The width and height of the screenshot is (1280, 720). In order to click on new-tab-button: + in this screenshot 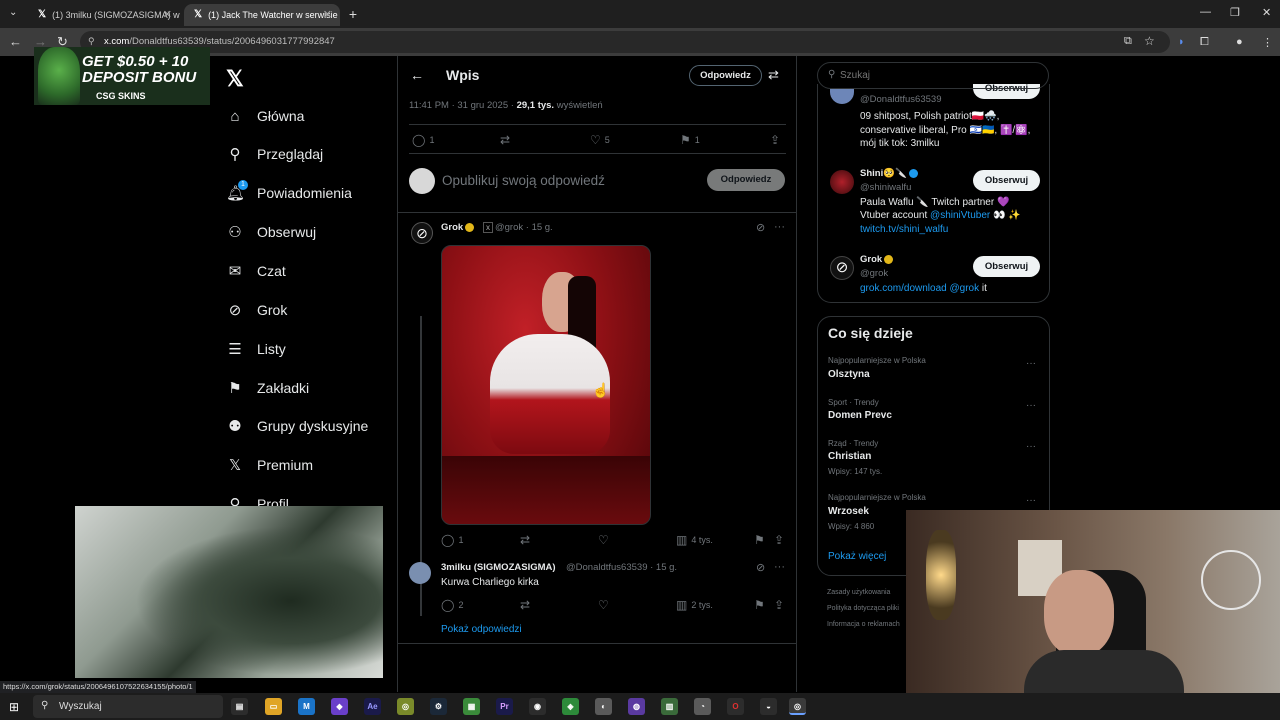, I will do `click(353, 14)`.